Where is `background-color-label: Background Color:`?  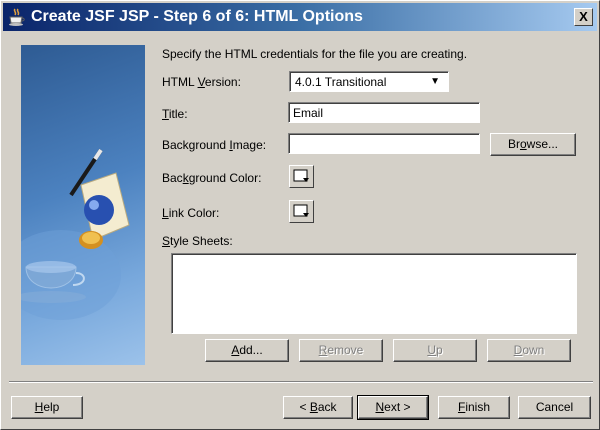 background-color-label: Background Color: is located at coordinates (212, 178).